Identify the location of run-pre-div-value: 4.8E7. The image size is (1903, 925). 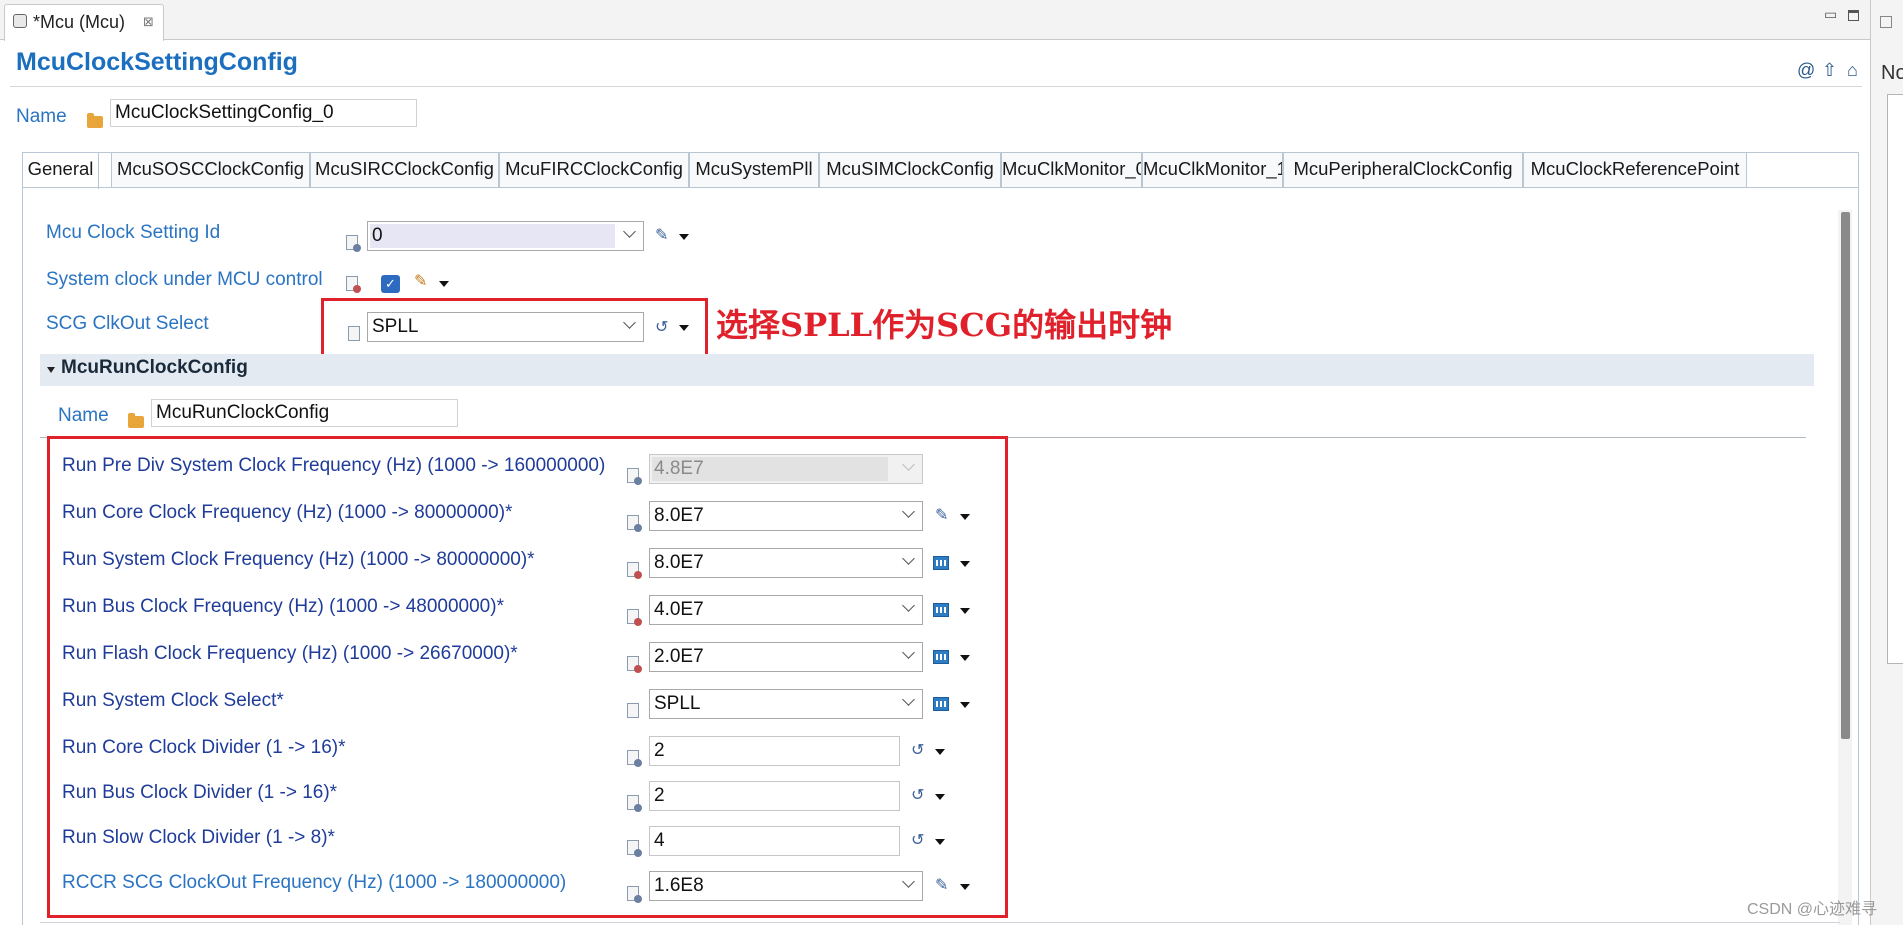
(679, 468).